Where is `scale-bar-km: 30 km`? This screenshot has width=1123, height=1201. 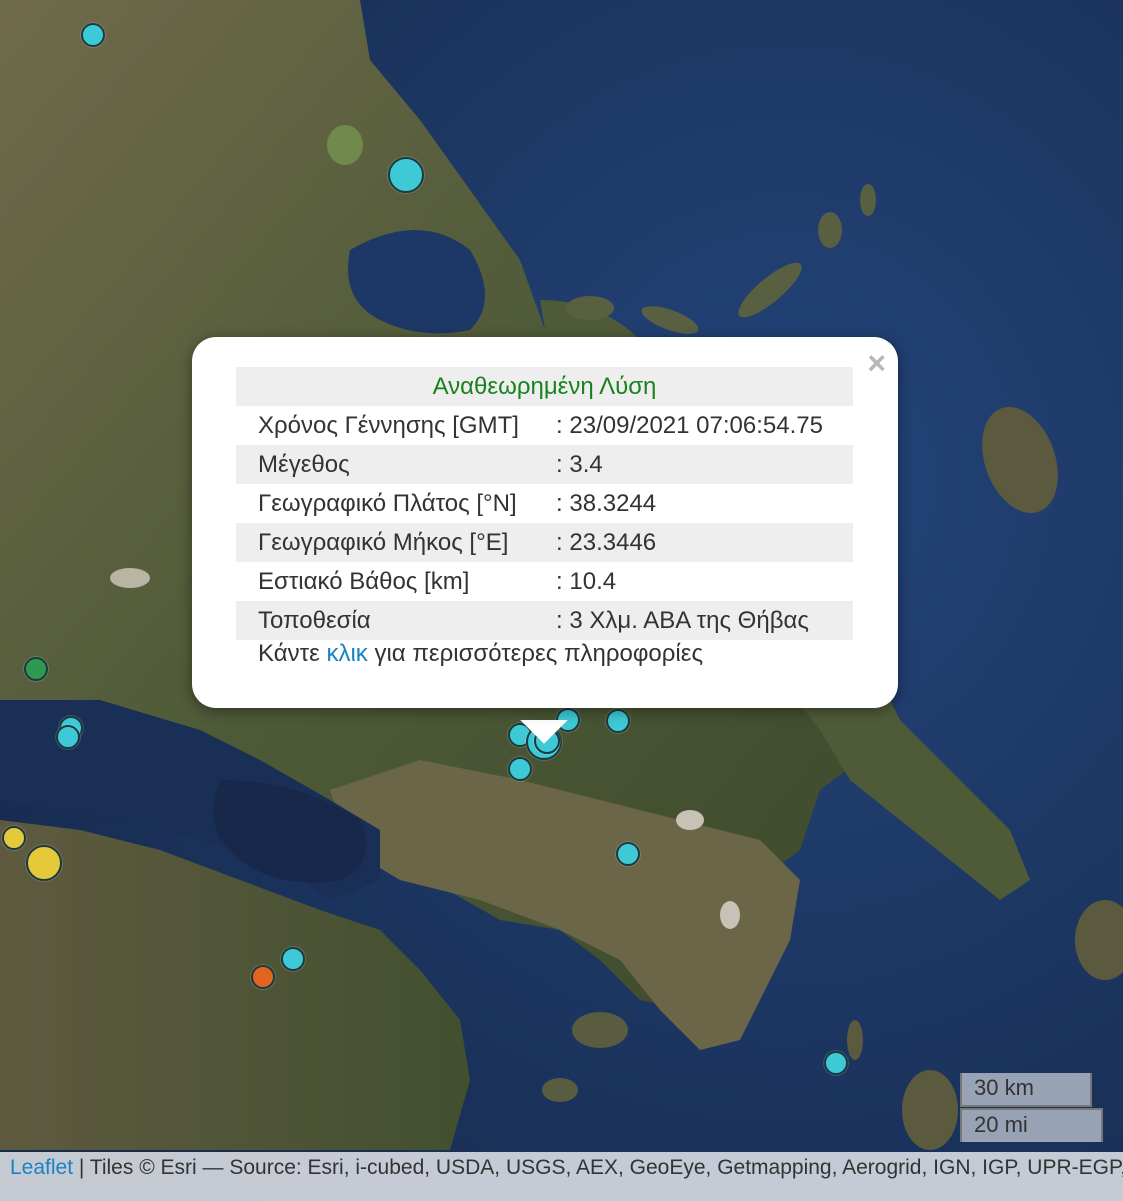 scale-bar-km: 30 km is located at coordinates (1026, 1090).